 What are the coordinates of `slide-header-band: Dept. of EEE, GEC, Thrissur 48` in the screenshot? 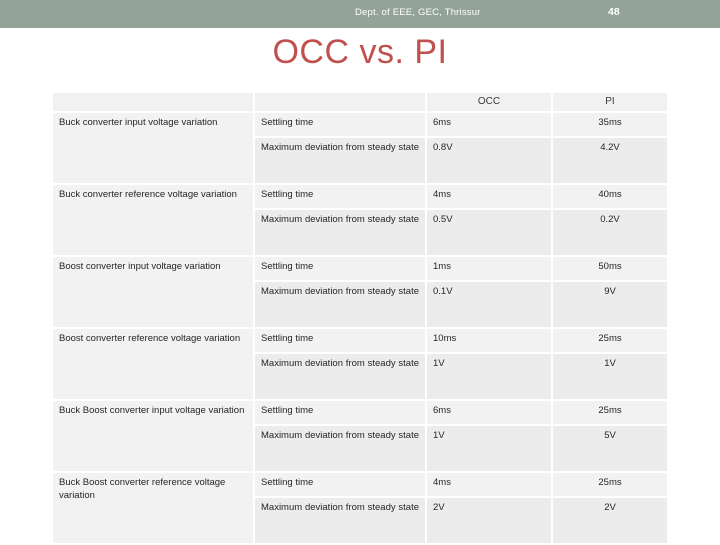 It's located at (360, 14).